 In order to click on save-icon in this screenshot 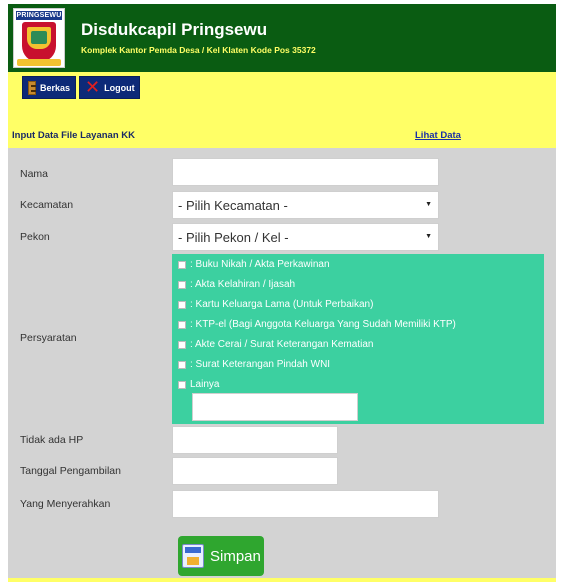, I will do `click(193, 556)`.